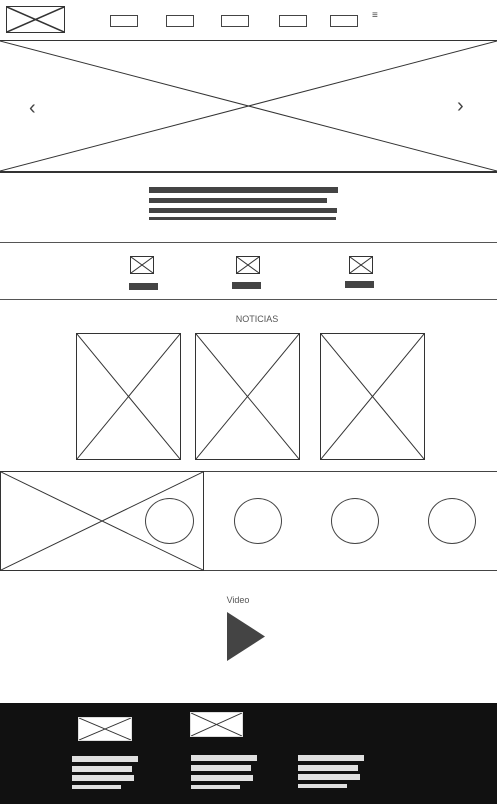  Describe the element at coordinates (248, 753) in the screenshot. I see `footer` at that location.